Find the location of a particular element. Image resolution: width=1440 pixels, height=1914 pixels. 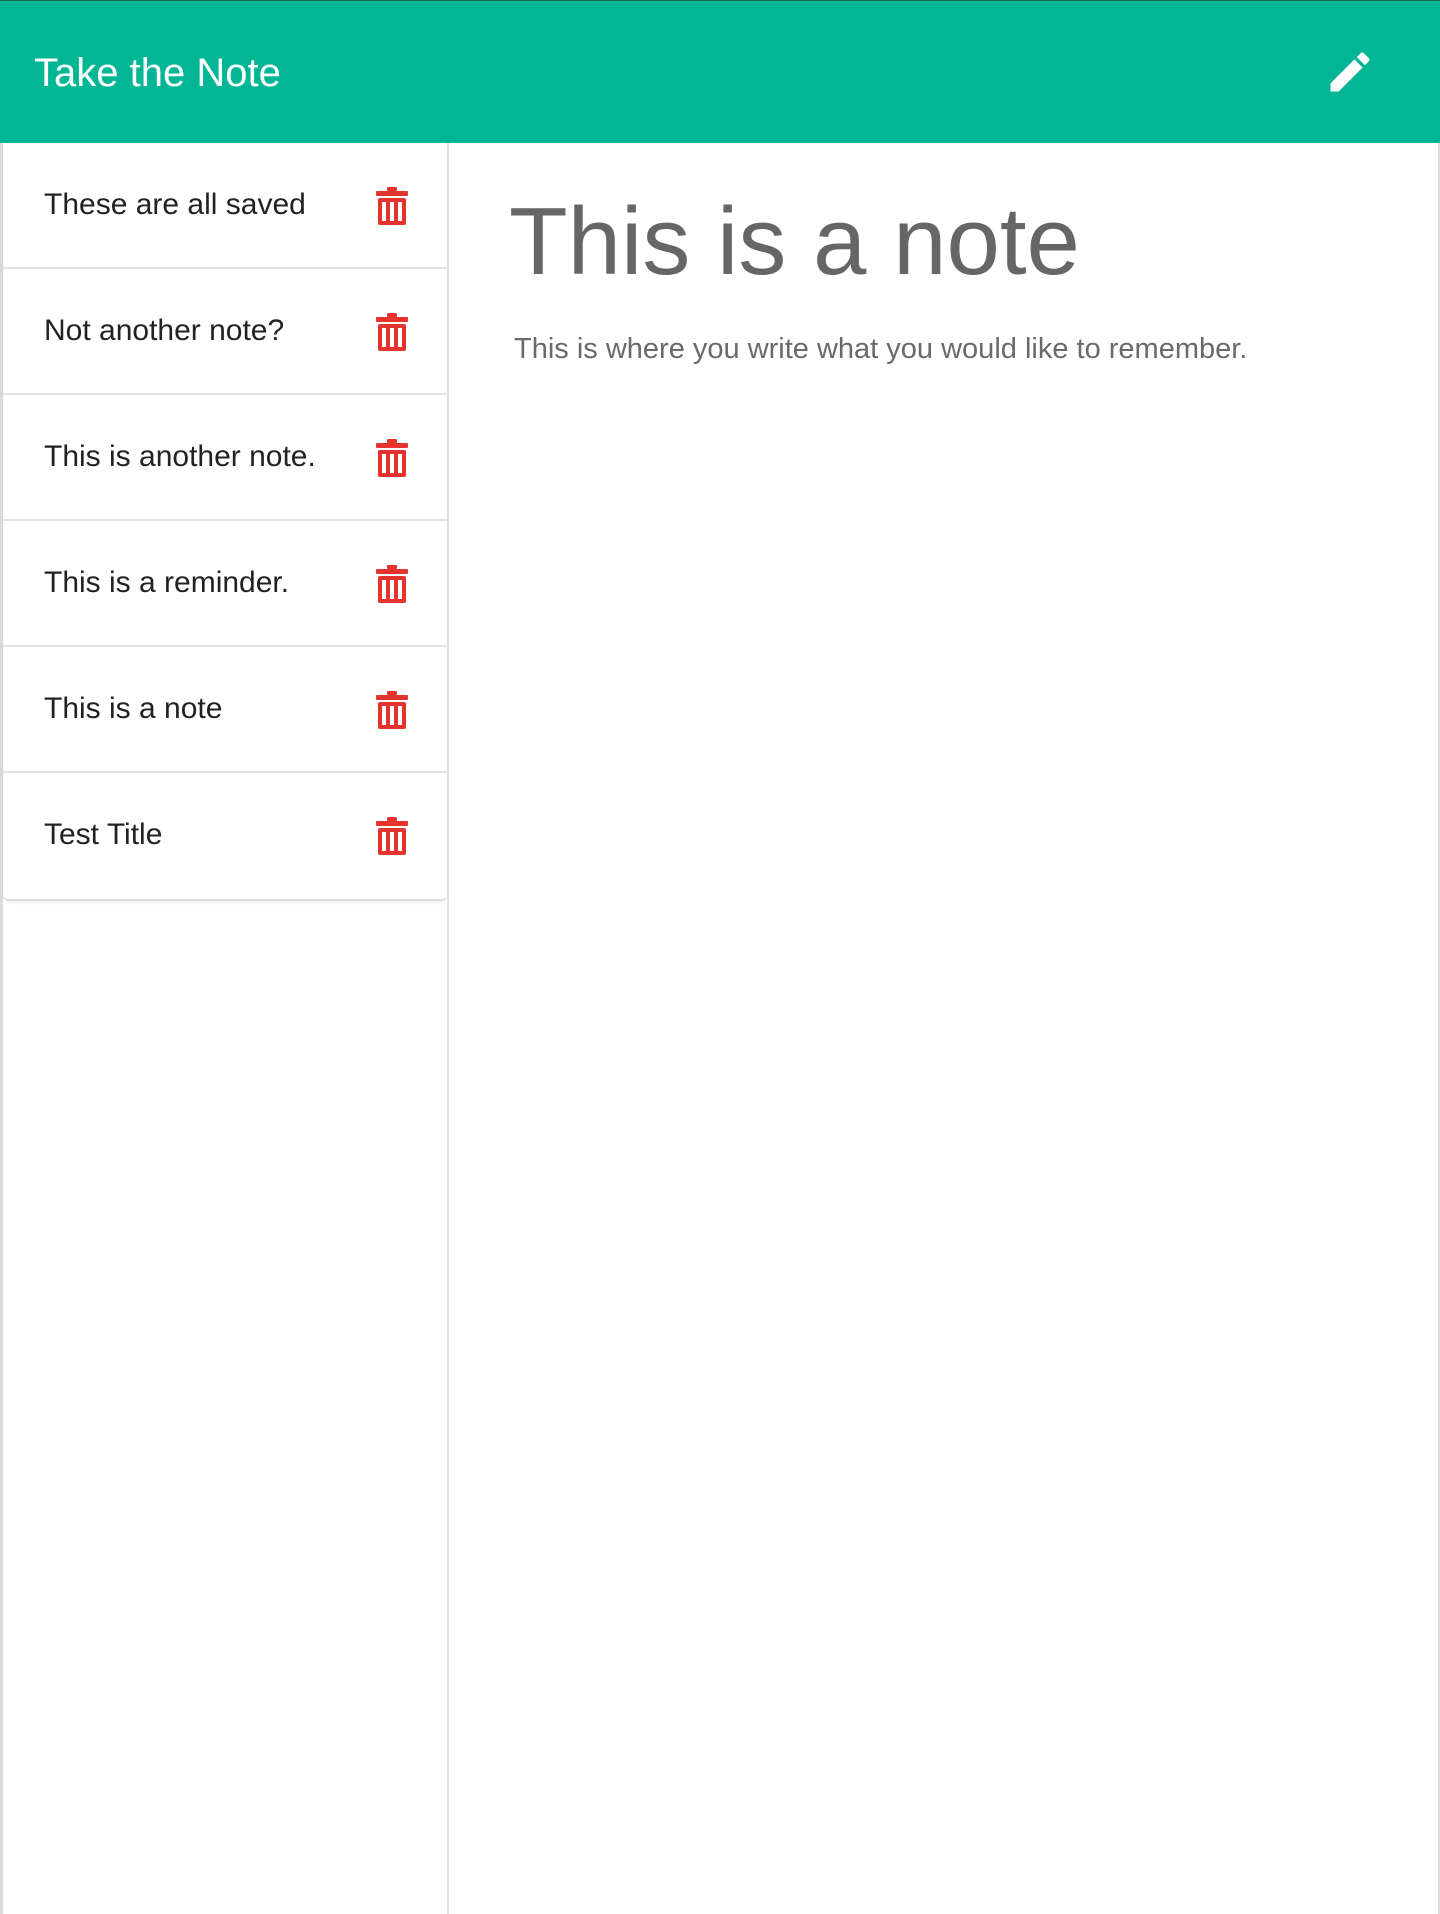

list-item: This is a reminder. is located at coordinates (225, 584).